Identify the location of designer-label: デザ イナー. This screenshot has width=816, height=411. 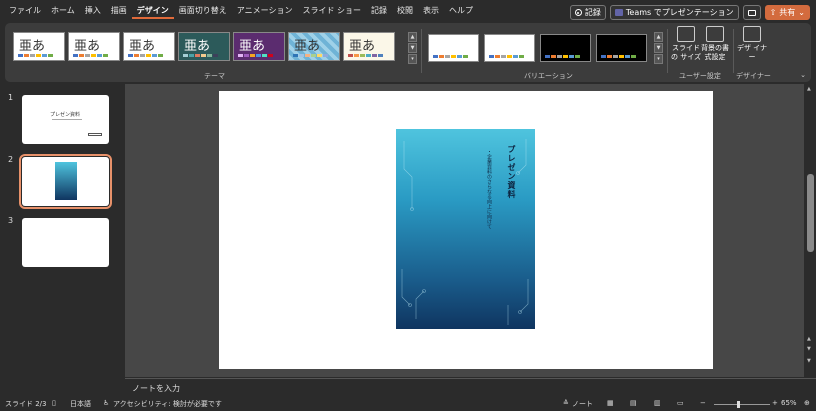
(752, 52).